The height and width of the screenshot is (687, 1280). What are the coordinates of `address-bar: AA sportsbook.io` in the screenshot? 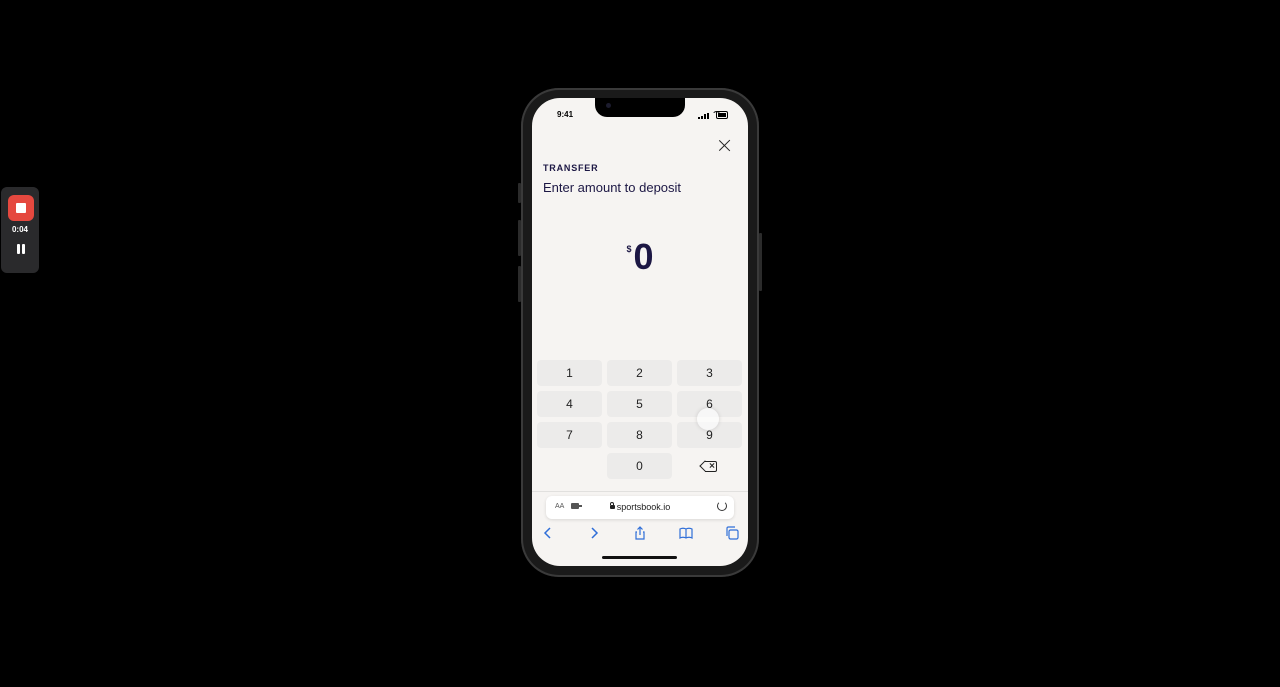 It's located at (640, 507).